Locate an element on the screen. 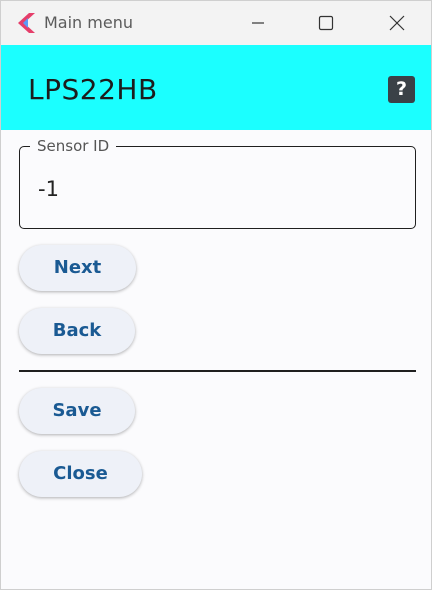 The height and width of the screenshot is (590, 432). page-title: LPS22HB is located at coordinates (93, 89).